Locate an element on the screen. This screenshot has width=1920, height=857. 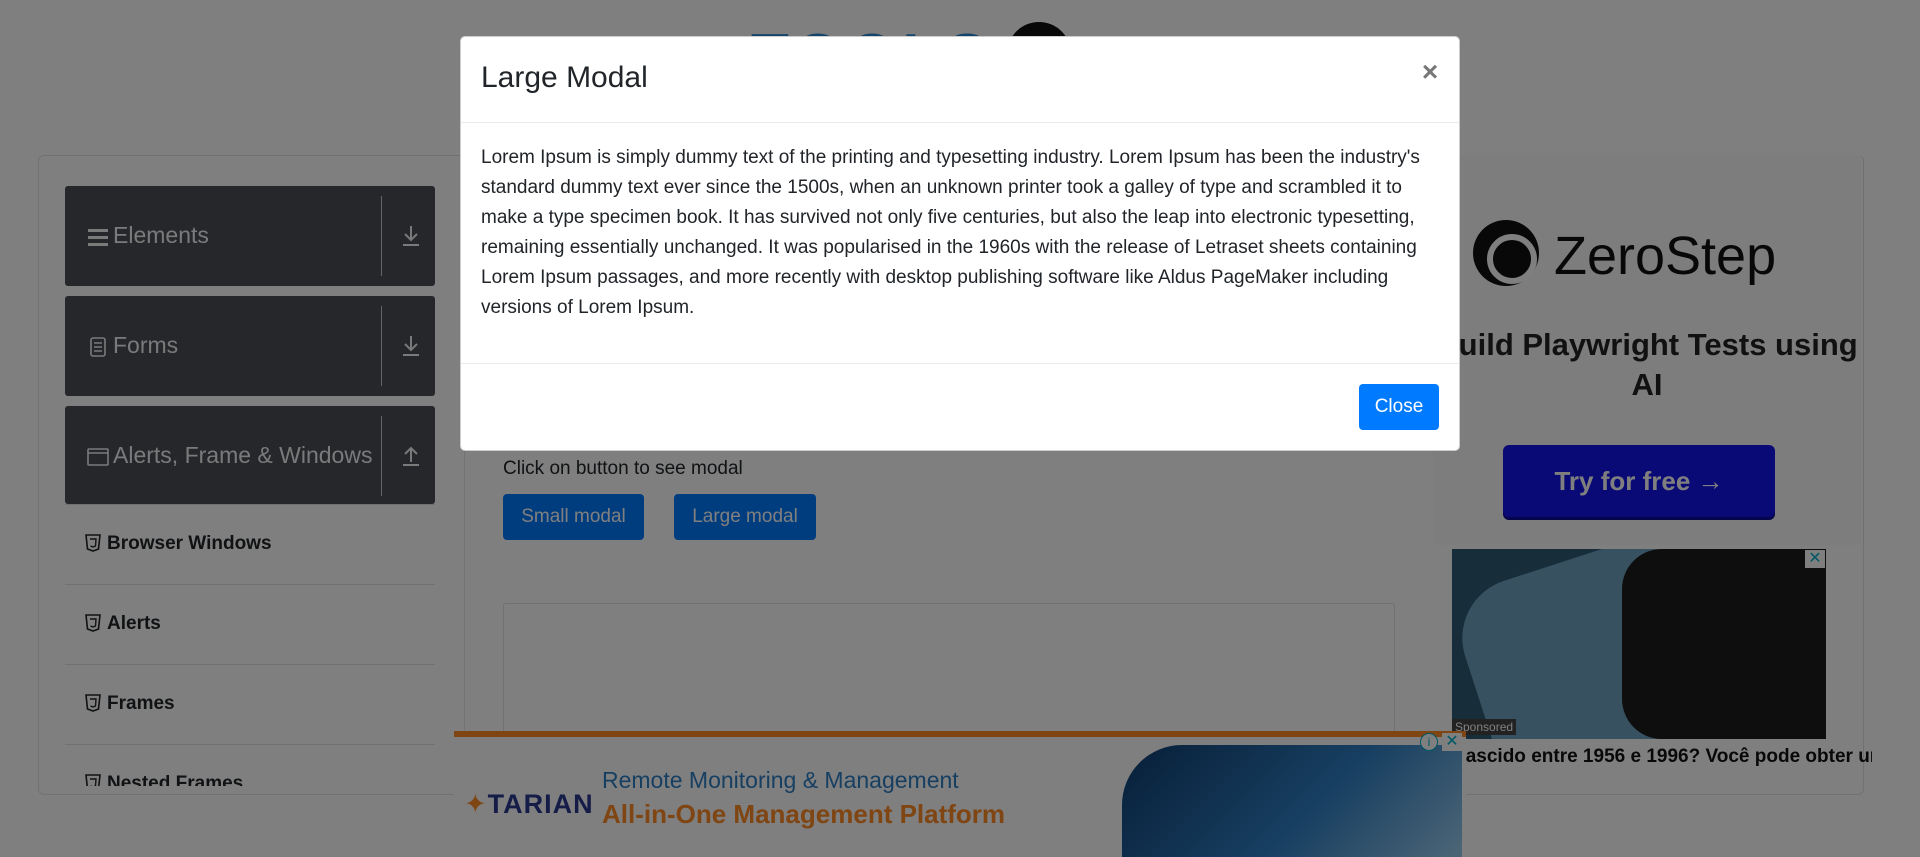
modal-title: Large Modal is located at coordinates (564, 77).